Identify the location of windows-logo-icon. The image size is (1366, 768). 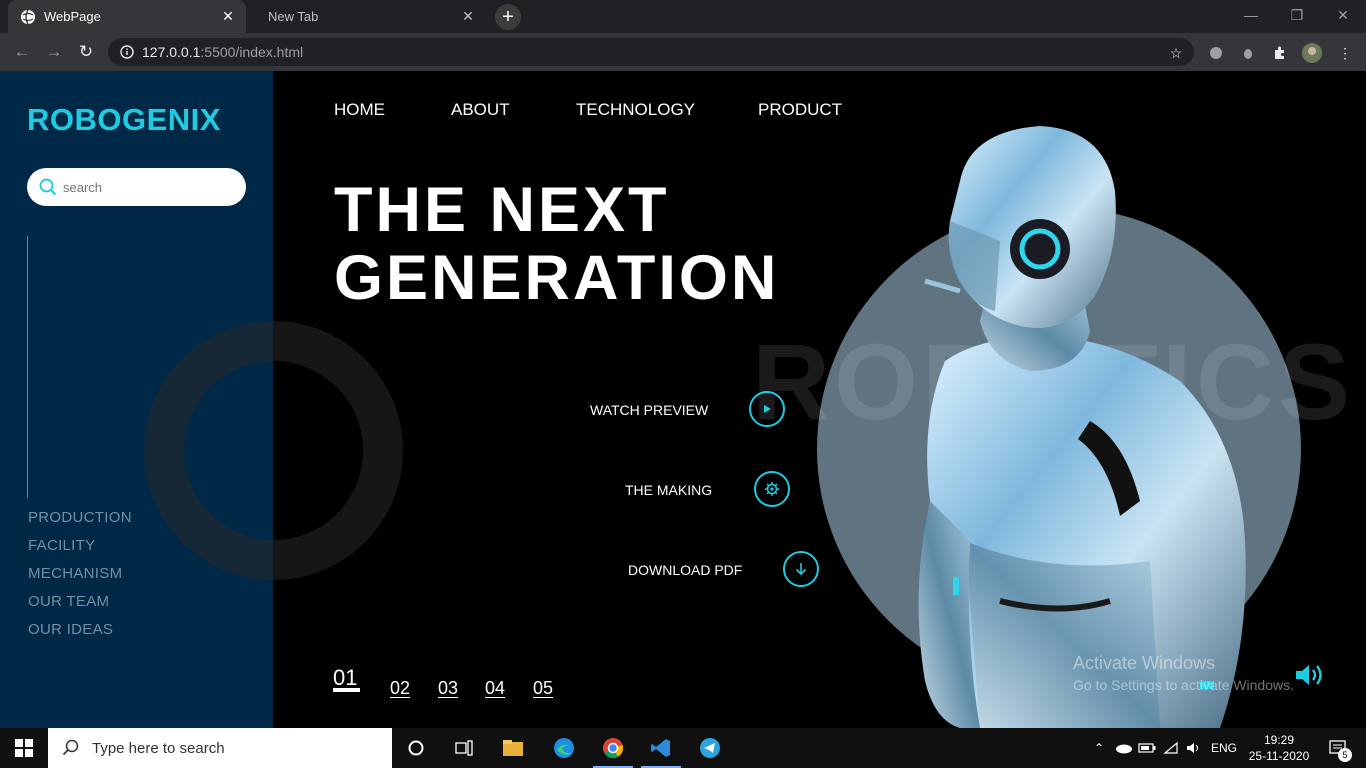
(24, 748).